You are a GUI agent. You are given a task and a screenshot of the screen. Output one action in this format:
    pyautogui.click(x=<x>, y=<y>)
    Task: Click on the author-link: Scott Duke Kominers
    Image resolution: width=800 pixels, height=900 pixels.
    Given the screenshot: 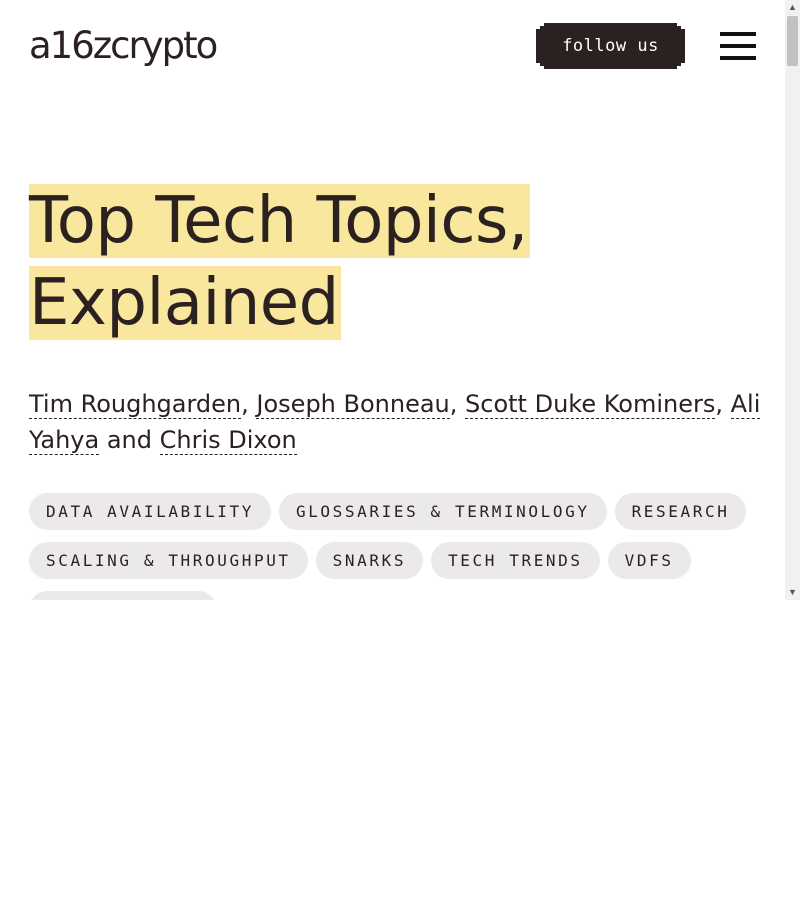 What is the action you would take?
    pyautogui.click(x=590, y=404)
    